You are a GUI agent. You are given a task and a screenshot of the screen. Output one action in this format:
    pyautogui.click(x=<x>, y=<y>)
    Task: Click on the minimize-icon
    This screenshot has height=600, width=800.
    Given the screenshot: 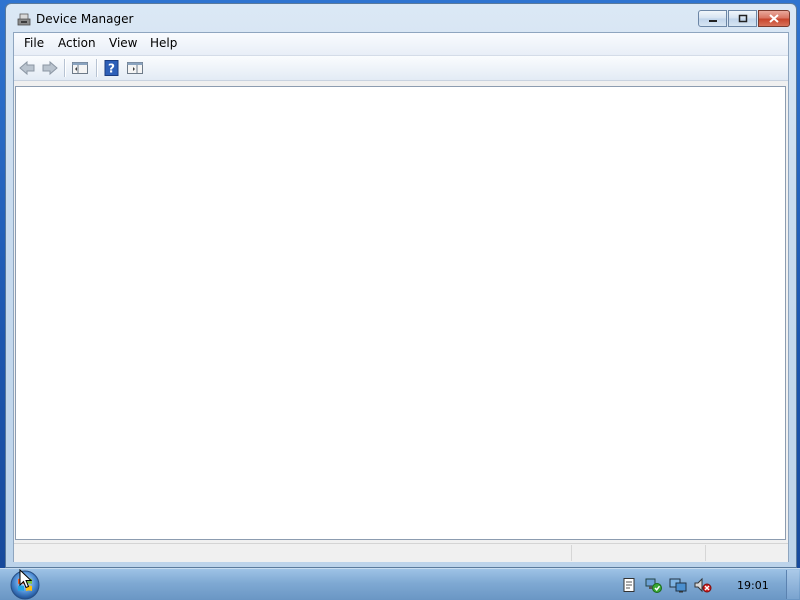 What is the action you would take?
    pyautogui.click(x=712, y=20)
    